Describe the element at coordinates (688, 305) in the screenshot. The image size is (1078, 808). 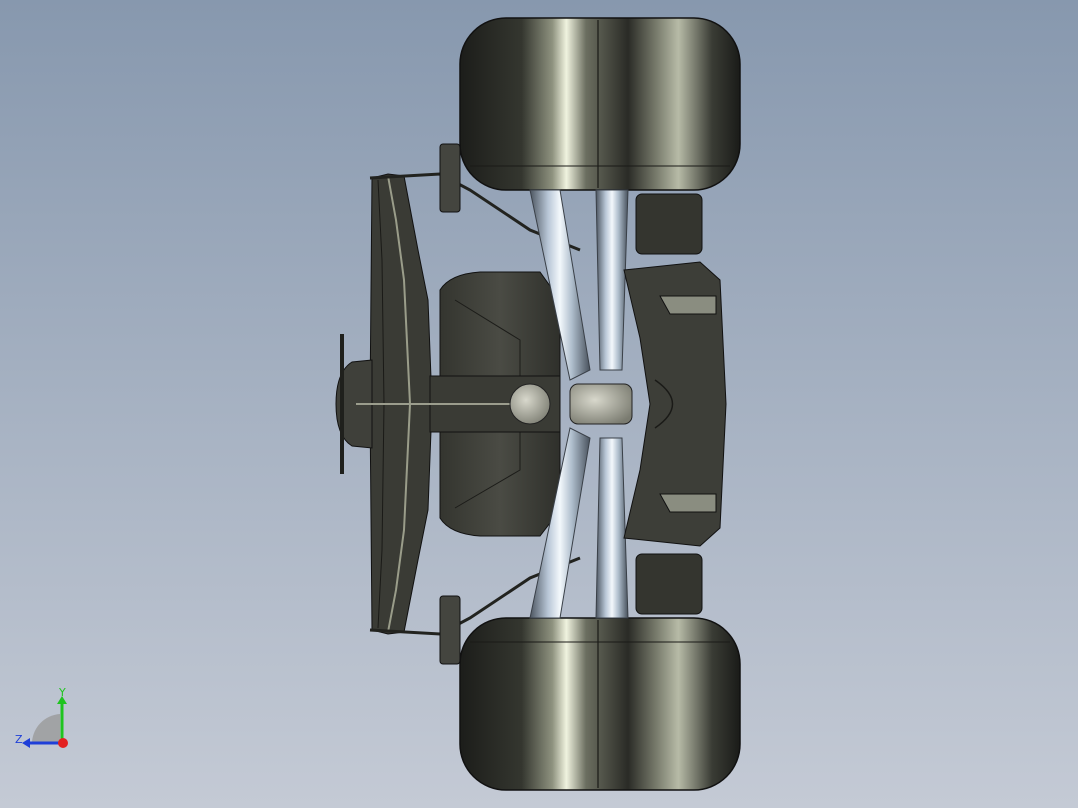
I see `diffuser-fin-top` at that location.